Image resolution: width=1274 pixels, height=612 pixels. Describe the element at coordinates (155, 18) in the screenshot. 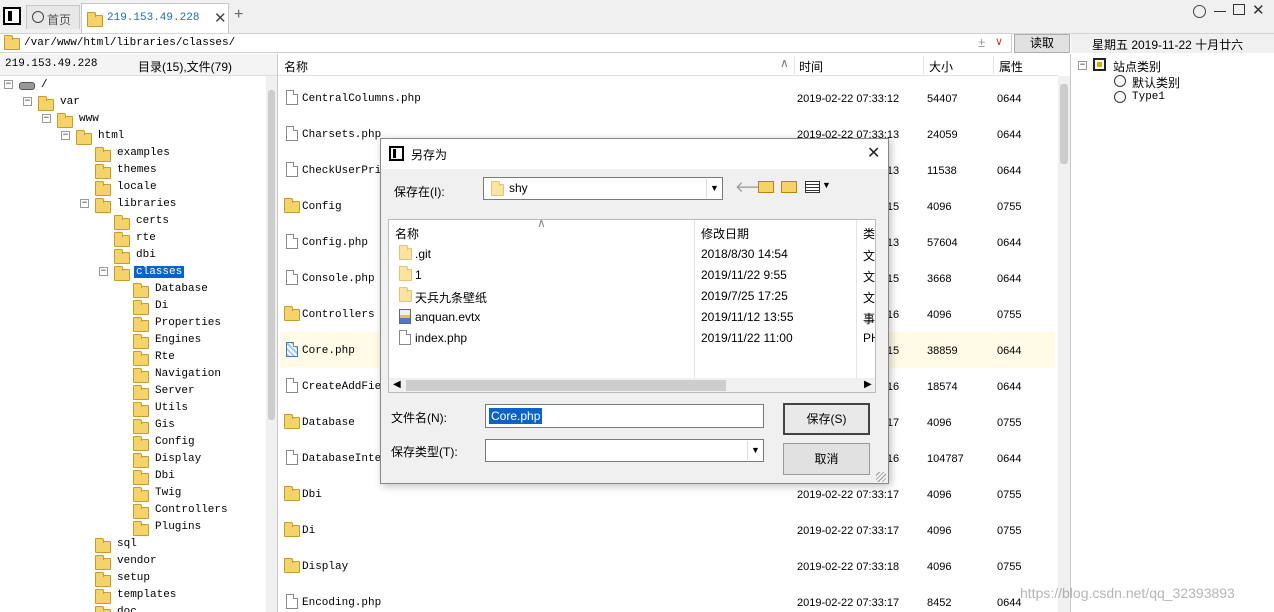

I see `tab-active: 219.153.49.228 ✕` at that location.